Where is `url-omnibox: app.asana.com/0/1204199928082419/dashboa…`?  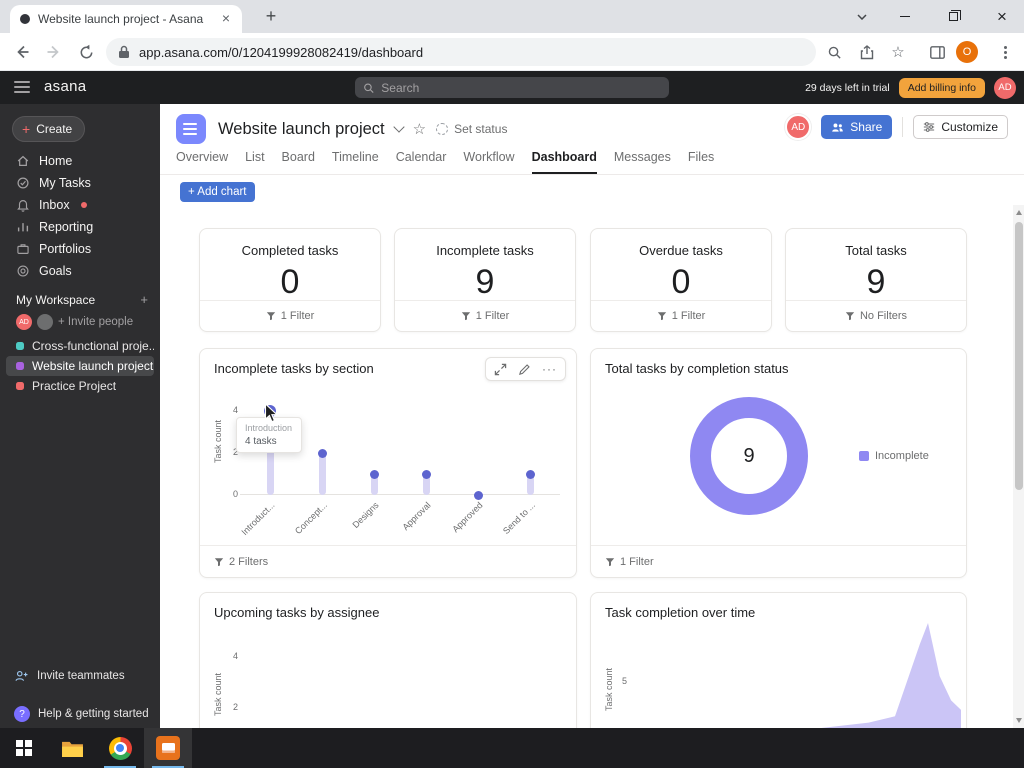 url-omnibox: app.asana.com/0/1204199928082419/dashboa… is located at coordinates (461, 52).